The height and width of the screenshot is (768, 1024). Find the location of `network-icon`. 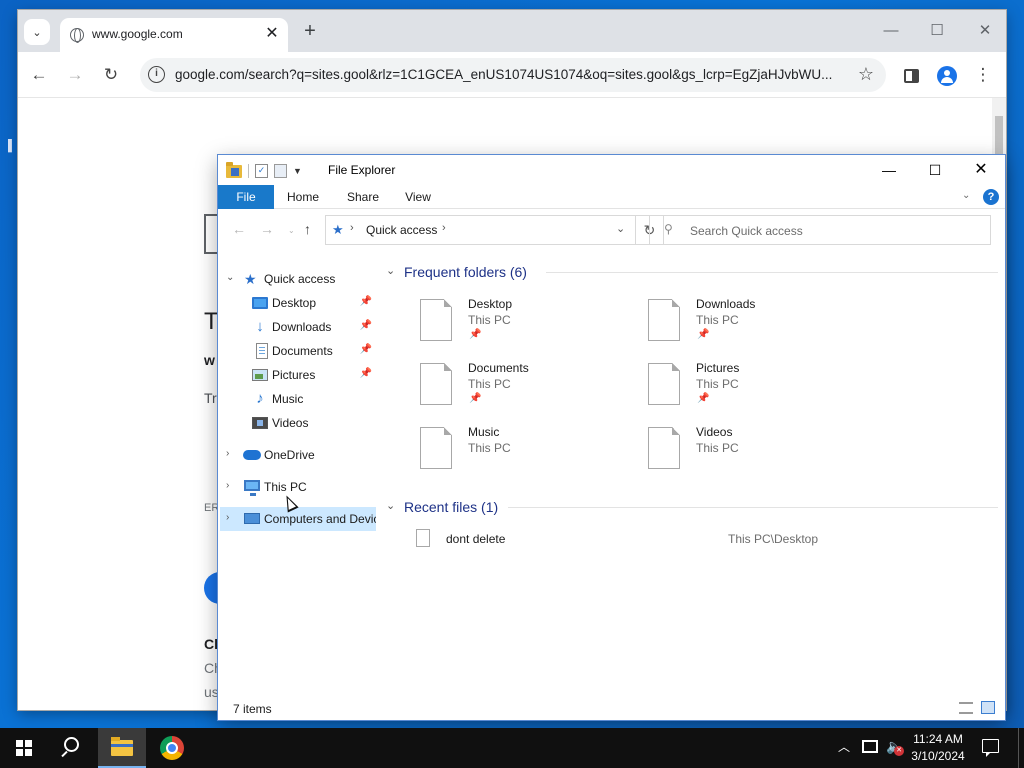

network-icon is located at coordinates (870, 746).